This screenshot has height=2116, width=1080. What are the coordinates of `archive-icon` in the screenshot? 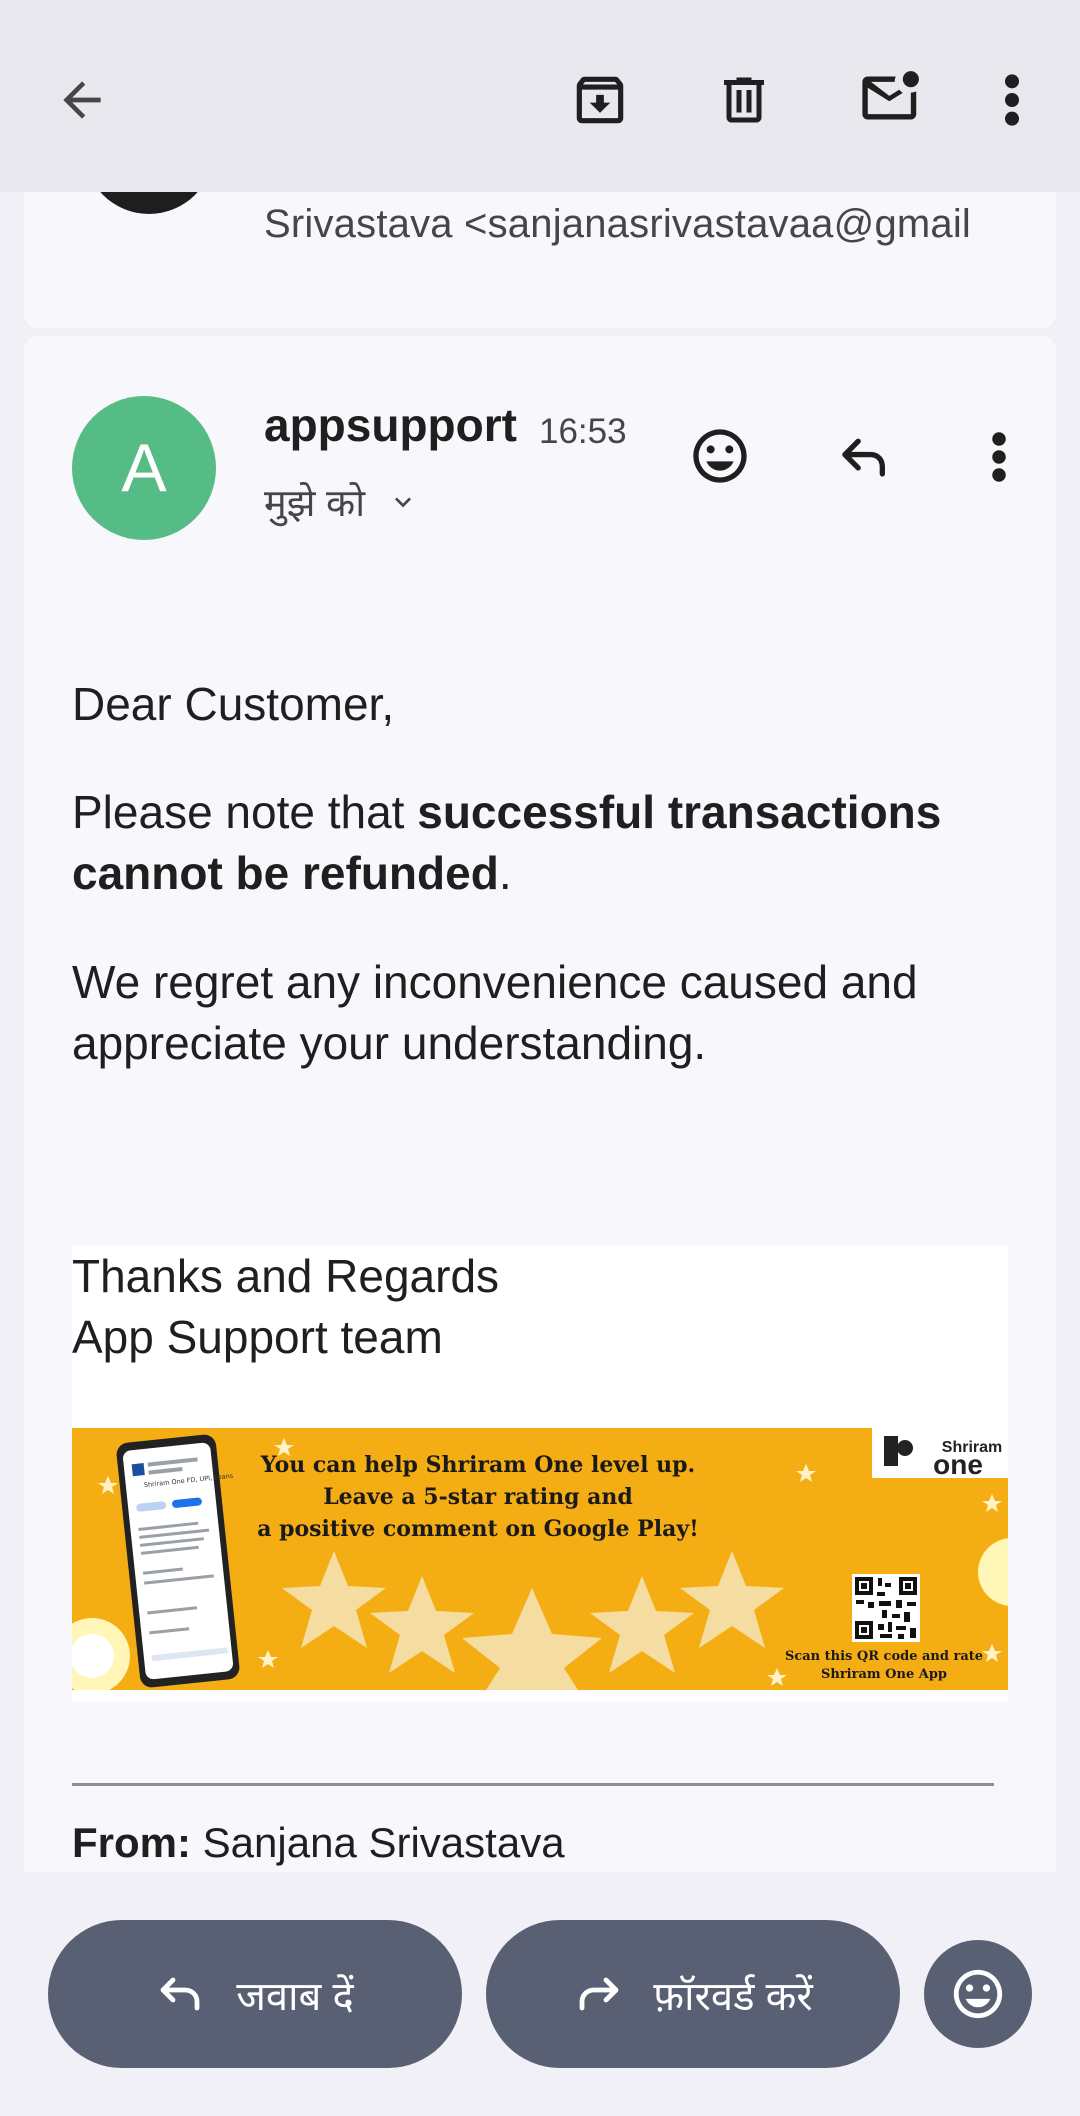 It's located at (600, 100).